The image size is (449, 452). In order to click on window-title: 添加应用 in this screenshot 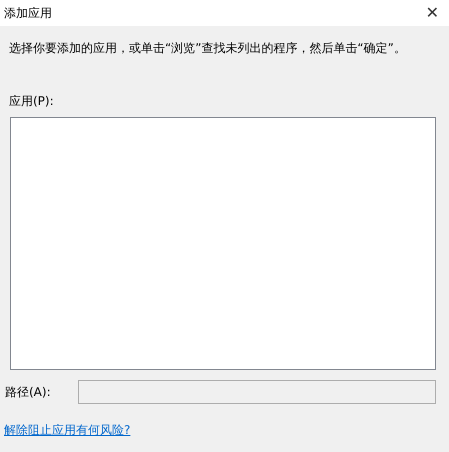, I will do `click(28, 13)`.